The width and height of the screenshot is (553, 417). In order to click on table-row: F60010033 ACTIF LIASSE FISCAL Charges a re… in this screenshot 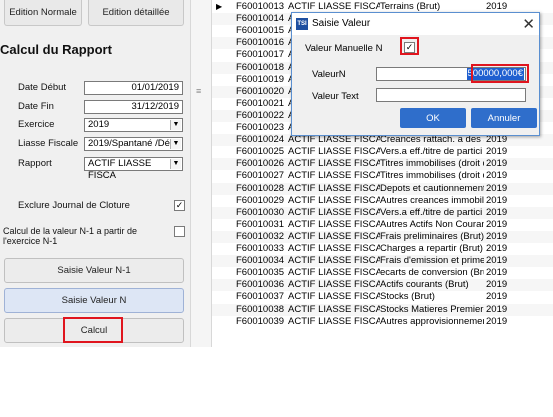, I will do `click(382, 249)`.